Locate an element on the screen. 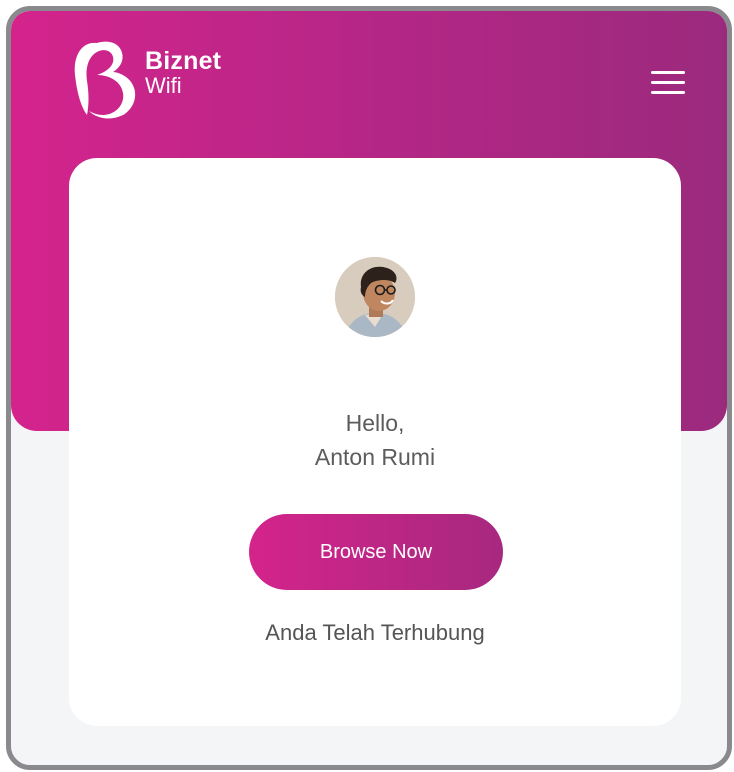 The height and width of the screenshot is (772, 734). user-photo-icon is located at coordinates (375, 297).